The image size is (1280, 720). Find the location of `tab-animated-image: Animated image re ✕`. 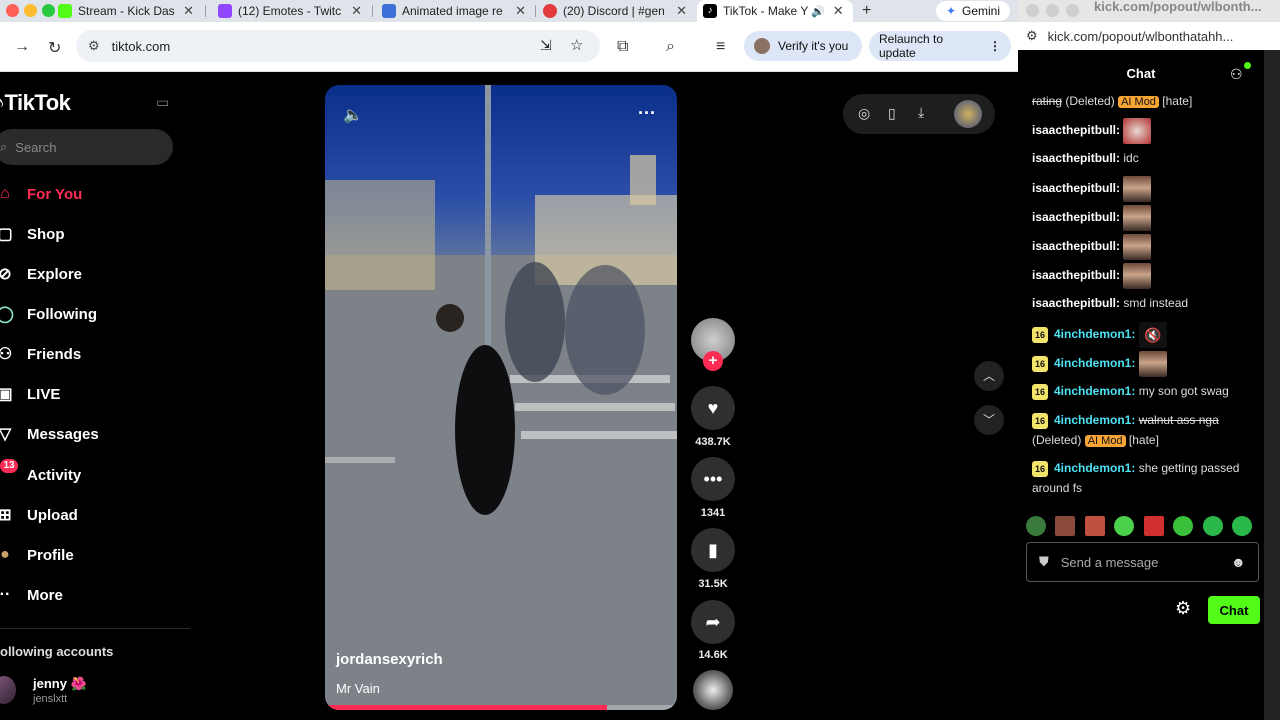

tab-animated-image: Animated image re ✕ is located at coordinates (454, 11).